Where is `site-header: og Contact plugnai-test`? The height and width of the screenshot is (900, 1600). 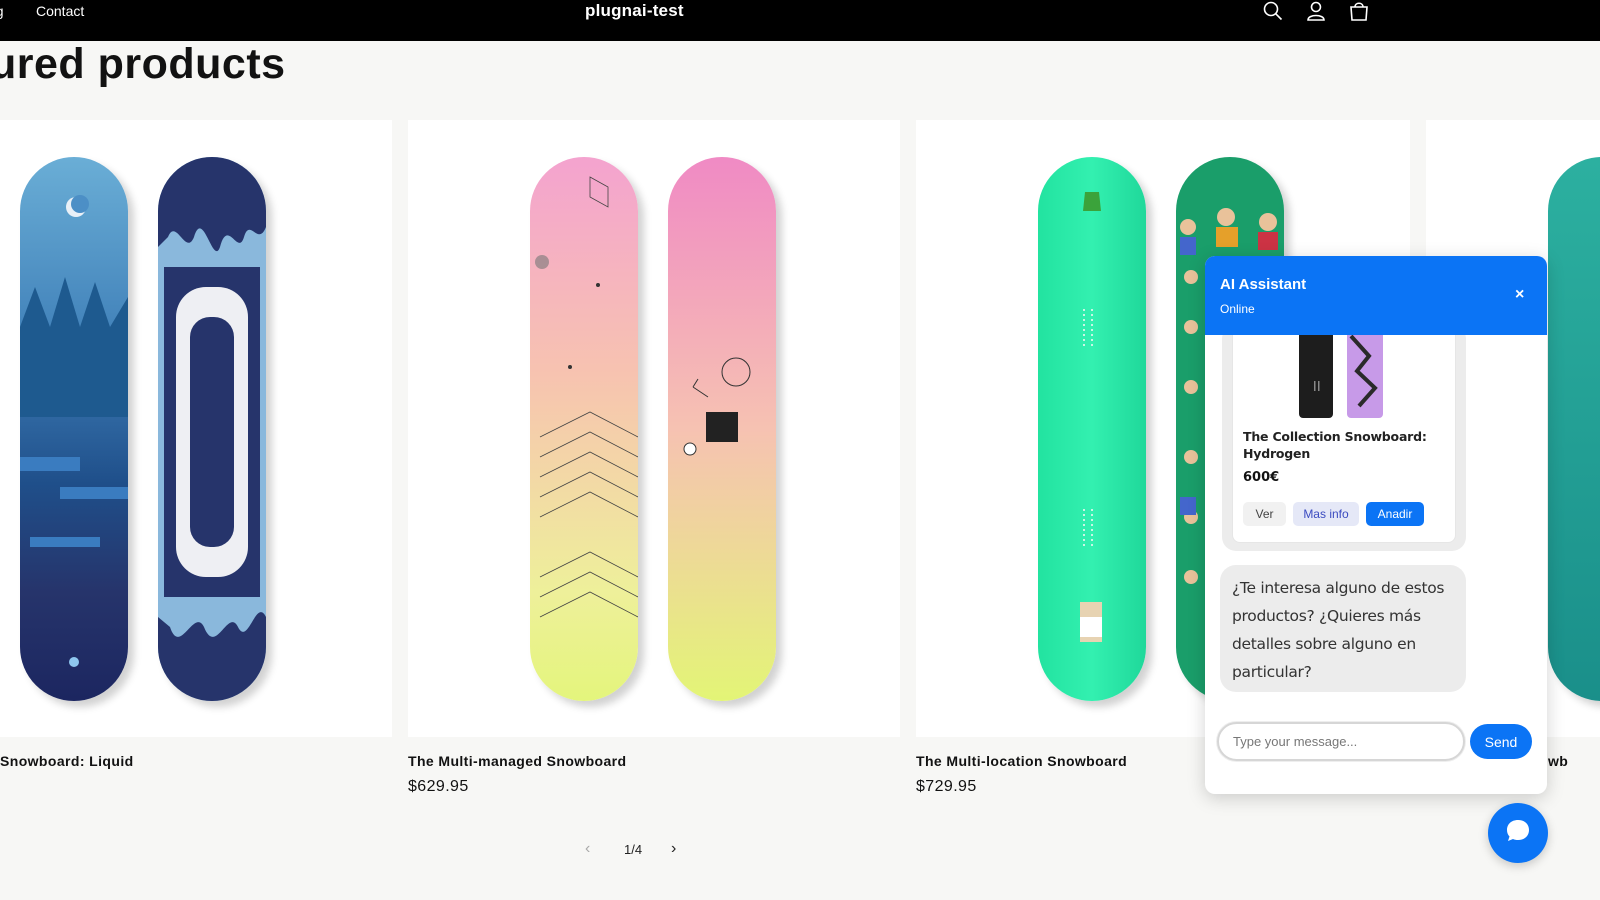 site-header: og Contact plugnai-test is located at coordinates (800, 20).